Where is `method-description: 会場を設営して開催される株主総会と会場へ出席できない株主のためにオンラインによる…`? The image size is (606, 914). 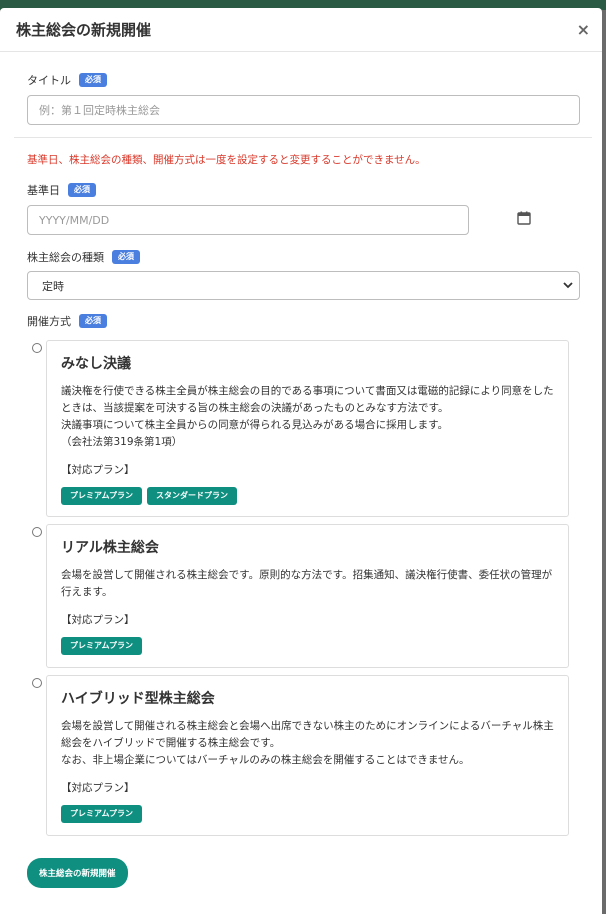 method-description: 会場を設営して開催される株主総会と会場へ出席できない株主のためにオンラインによる… is located at coordinates (307, 743).